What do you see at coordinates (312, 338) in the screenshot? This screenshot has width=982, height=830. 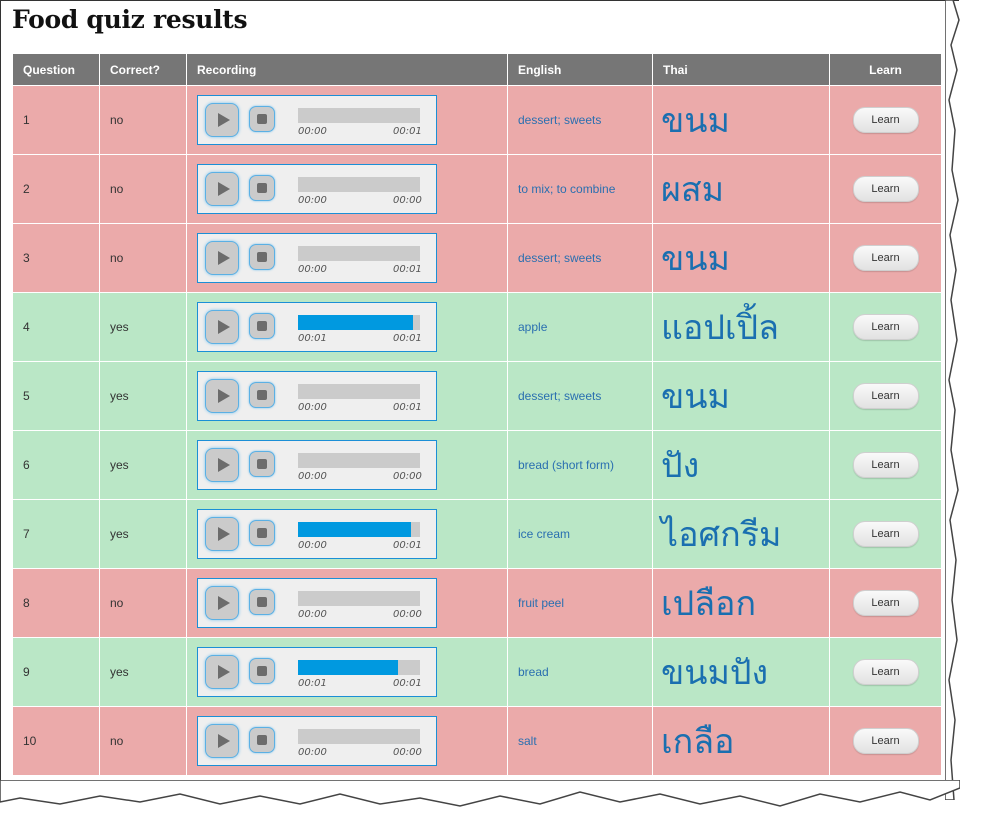 I see `time-current: 00:01` at bounding box center [312, 338].